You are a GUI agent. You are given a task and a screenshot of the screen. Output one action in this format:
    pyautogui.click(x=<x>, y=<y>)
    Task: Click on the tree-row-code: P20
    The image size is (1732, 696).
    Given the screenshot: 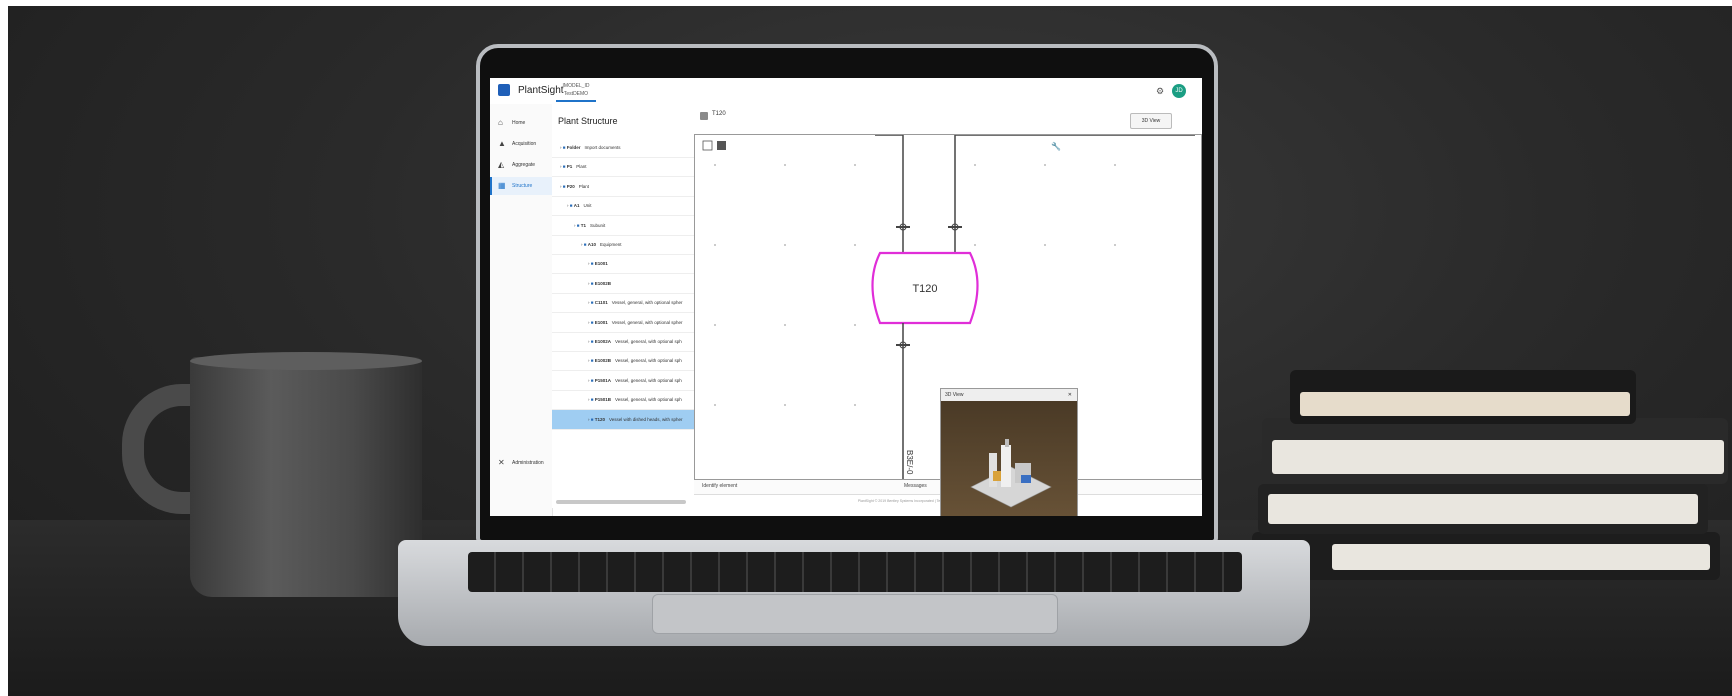 What is the action you would take?
    pyautogui.click(x=570, y=186)
    